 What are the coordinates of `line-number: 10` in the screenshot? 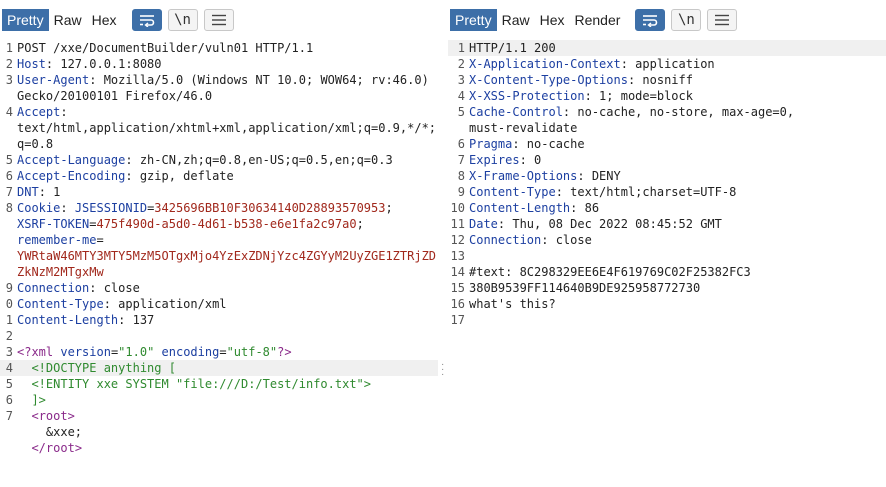 It's located at (457, 208).